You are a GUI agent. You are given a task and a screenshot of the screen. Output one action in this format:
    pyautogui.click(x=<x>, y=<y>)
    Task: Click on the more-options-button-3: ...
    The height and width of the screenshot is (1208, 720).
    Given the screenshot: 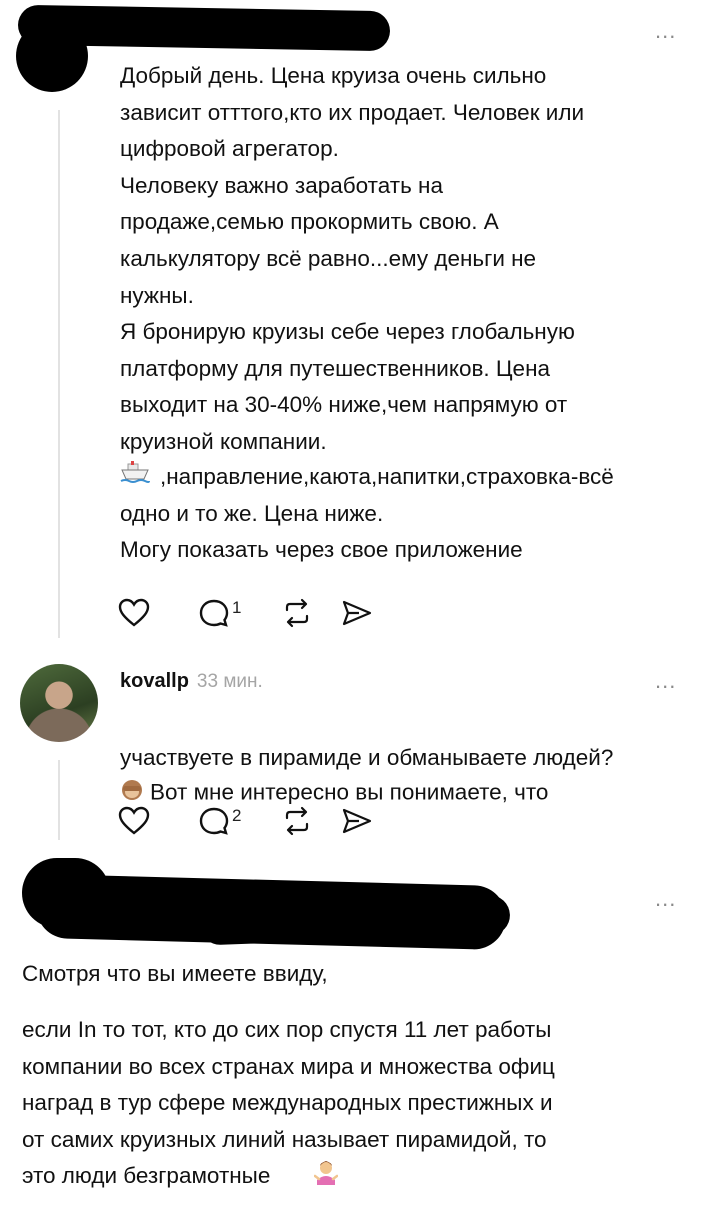 What is the action you would take?
    pyautogui.click(x=665, y=899)
    